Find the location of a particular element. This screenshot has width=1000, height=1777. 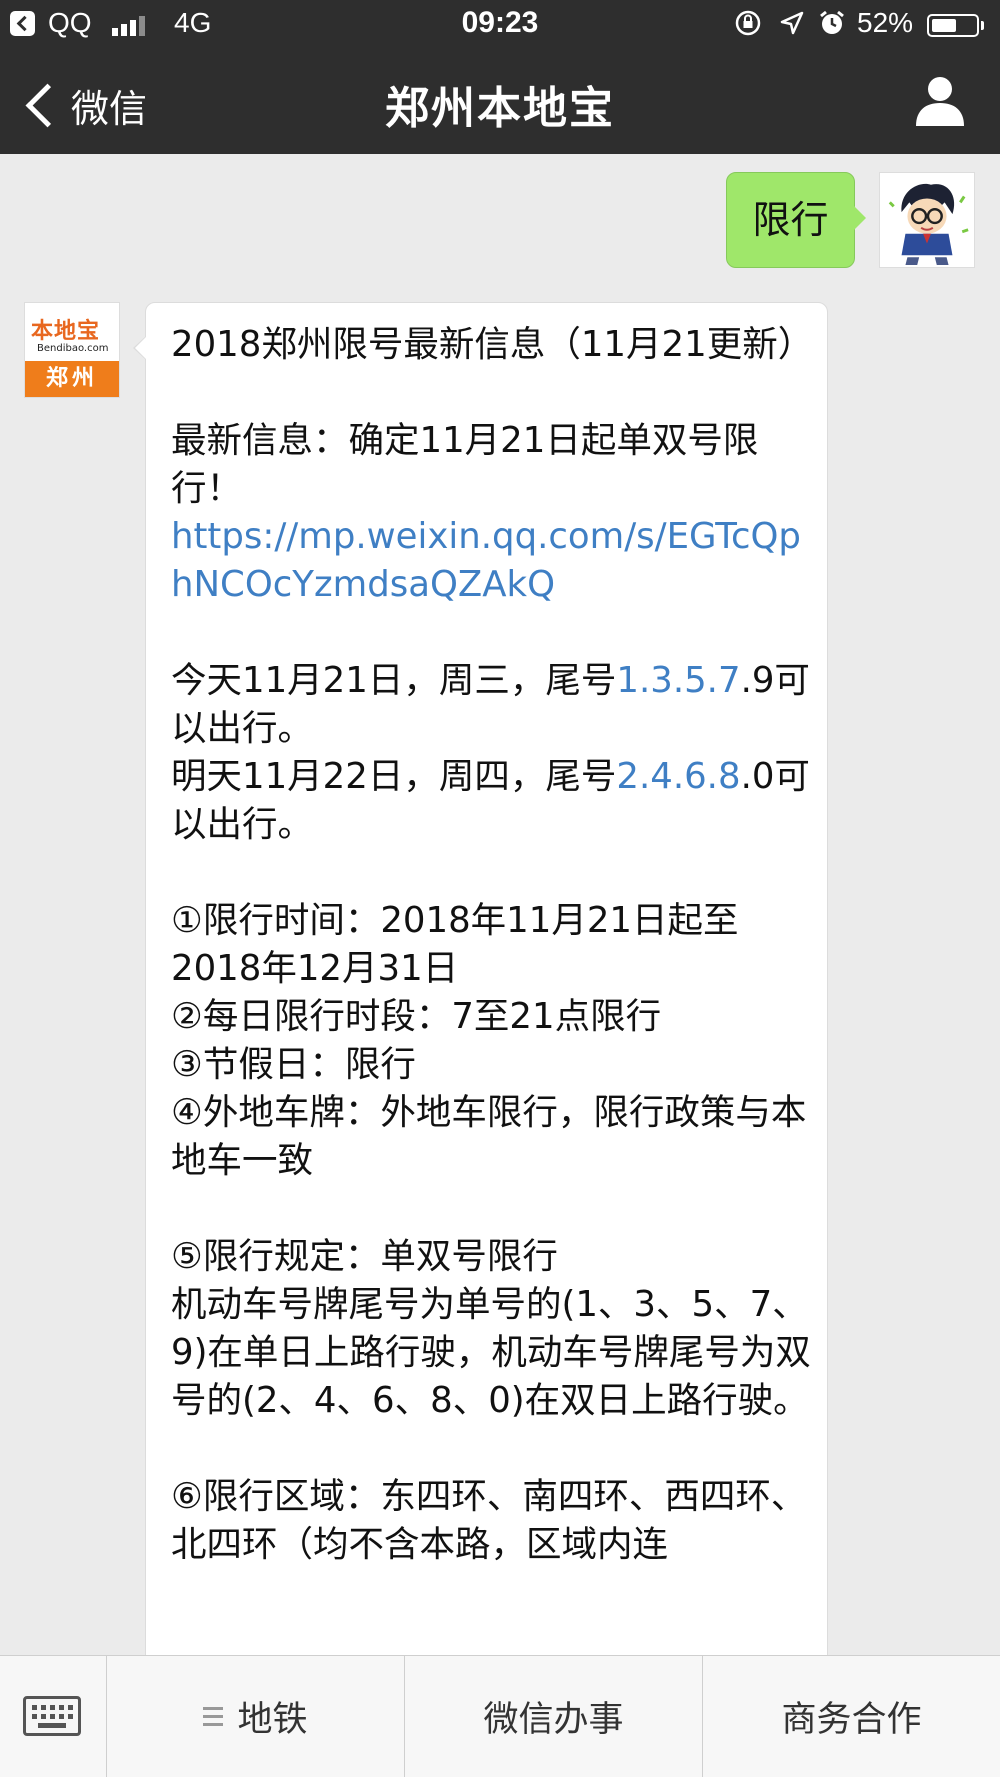

rule-6: ⑥限行区域：东四环、南四环、西四环、北四环（均不含本路，区域内连 is located at coordinates (489, 1520).